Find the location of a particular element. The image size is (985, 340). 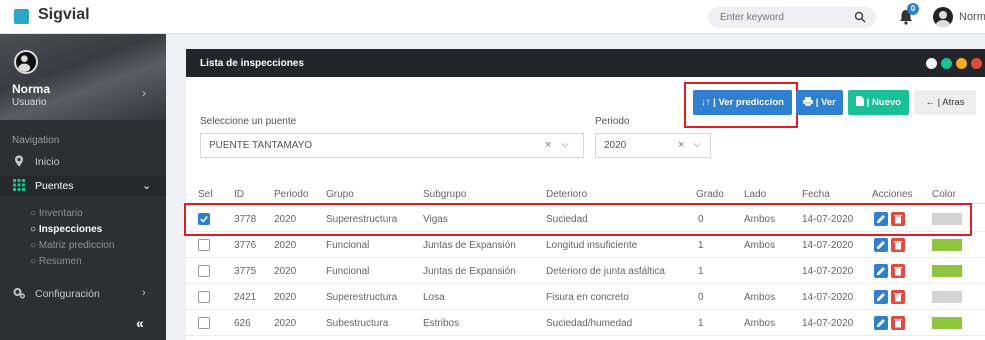

ver-prediccion-button: ↓↑ | Ver prediccion is located at coordinates (742, 102).